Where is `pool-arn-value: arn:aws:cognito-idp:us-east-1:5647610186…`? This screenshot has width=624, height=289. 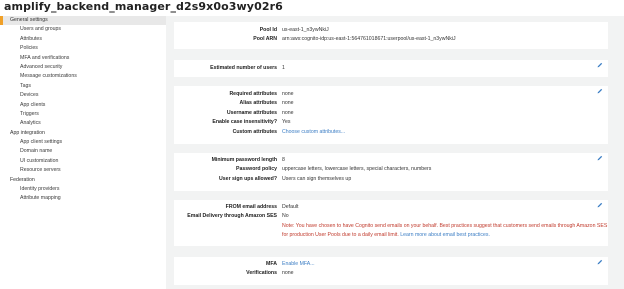 pool-arn-value: arn:aws:cognito-idp:us-east-1:5647610186… is located at coordinates (369, 39).